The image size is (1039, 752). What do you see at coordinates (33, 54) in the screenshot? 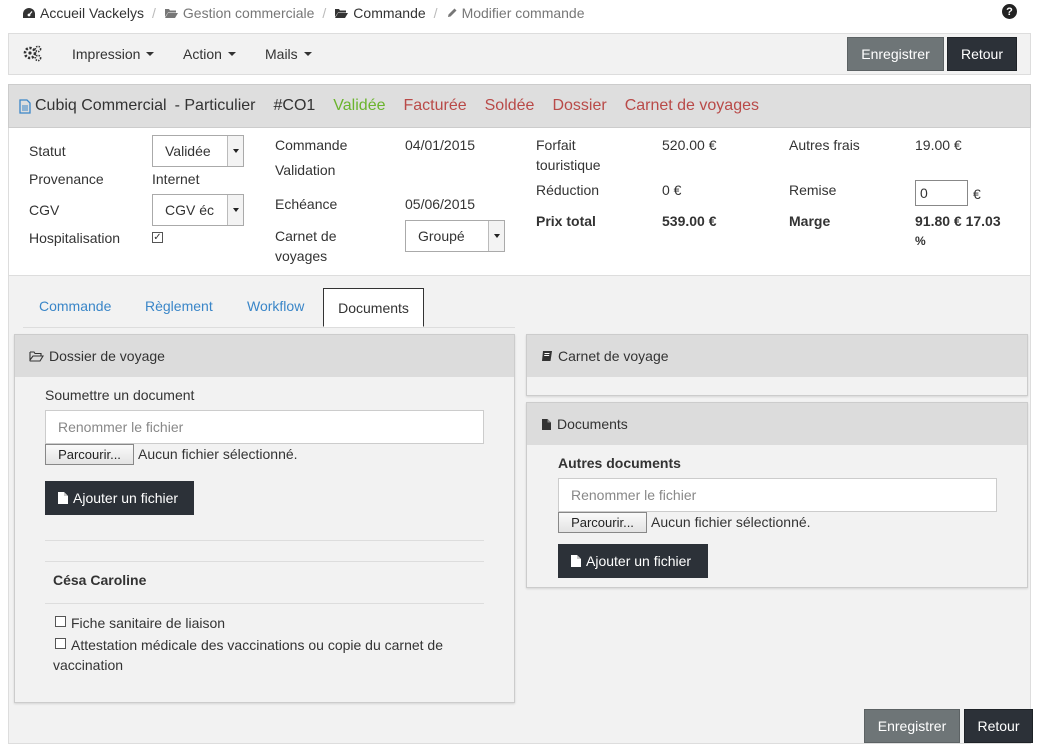
I see `gears-icon` at bounding box center [33, 54].